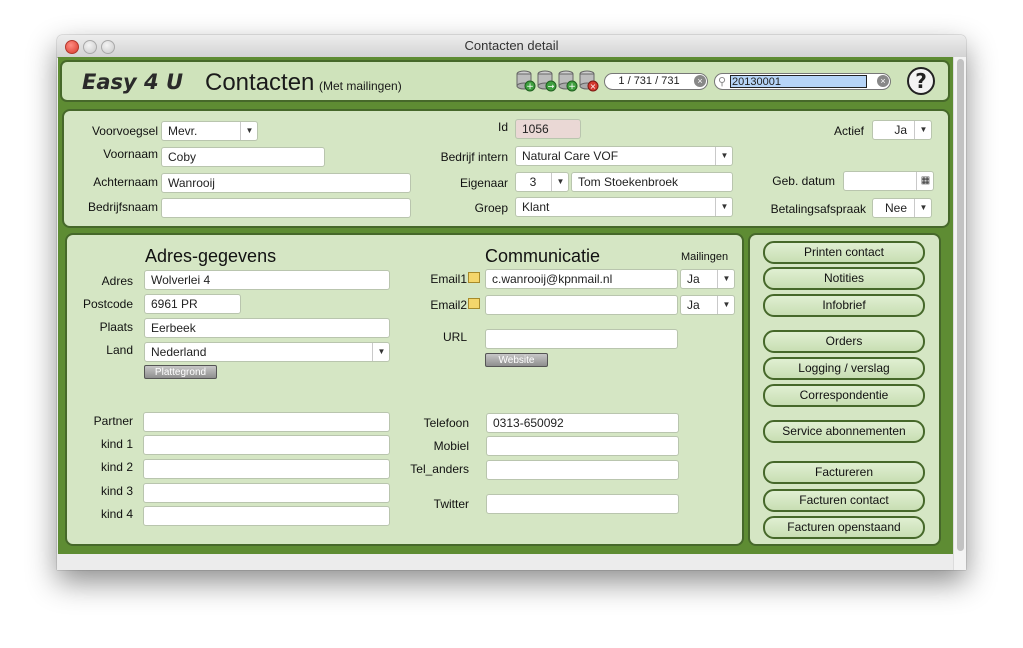  I want to click on website-button: Website, so click(516, 360).